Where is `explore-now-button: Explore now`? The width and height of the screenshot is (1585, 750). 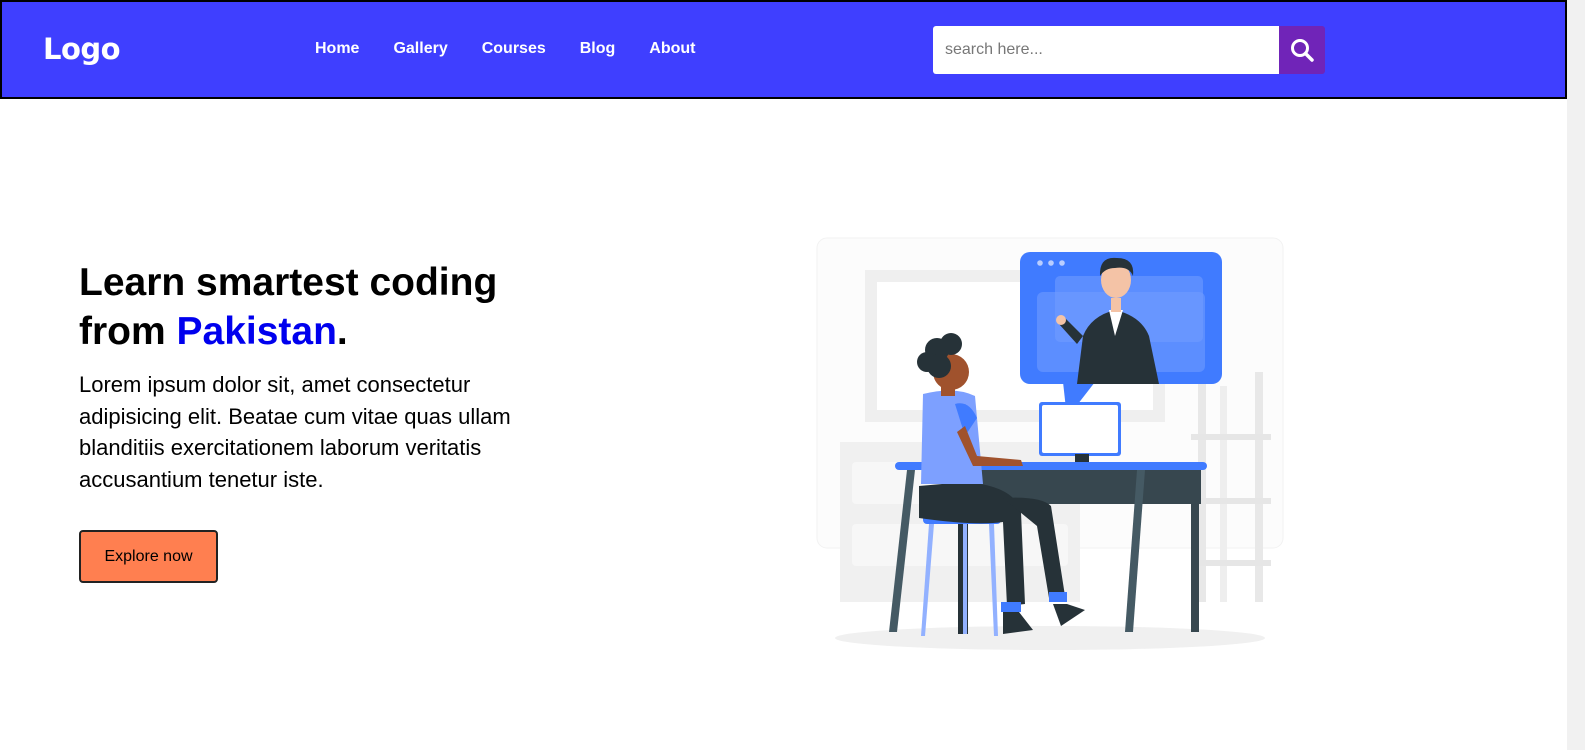
explore-now-button: Explore now is located at coordinates (148, 556).